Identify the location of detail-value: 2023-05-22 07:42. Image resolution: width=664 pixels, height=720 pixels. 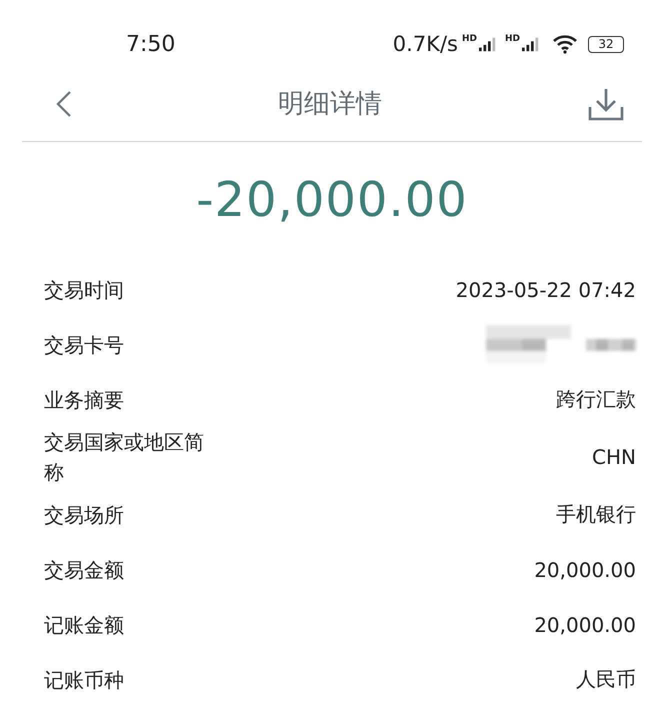
(546, 290).